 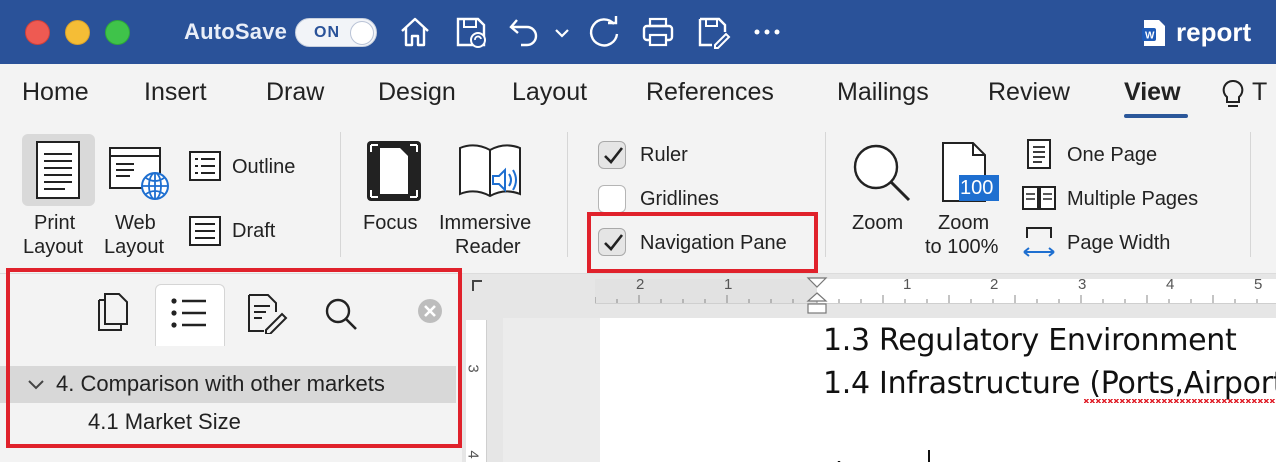 What do you see at coordinates (53, 247) in the screenshot?
I see `print-layout-label-line2: Layout` at bounding box center [53, 247].